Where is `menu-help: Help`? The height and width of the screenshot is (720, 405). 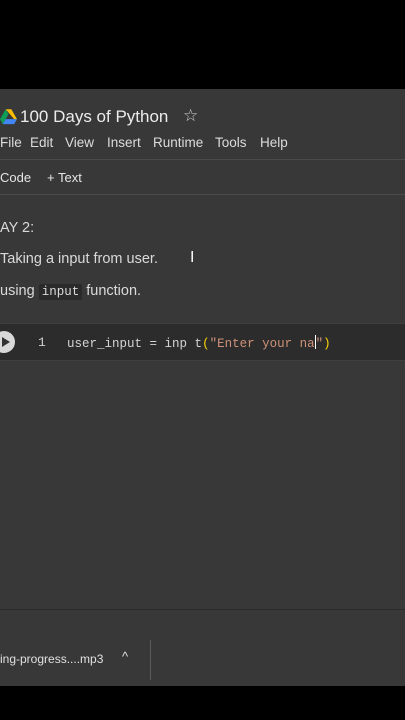 menu-help: Help is located at coordinates (274, 142).